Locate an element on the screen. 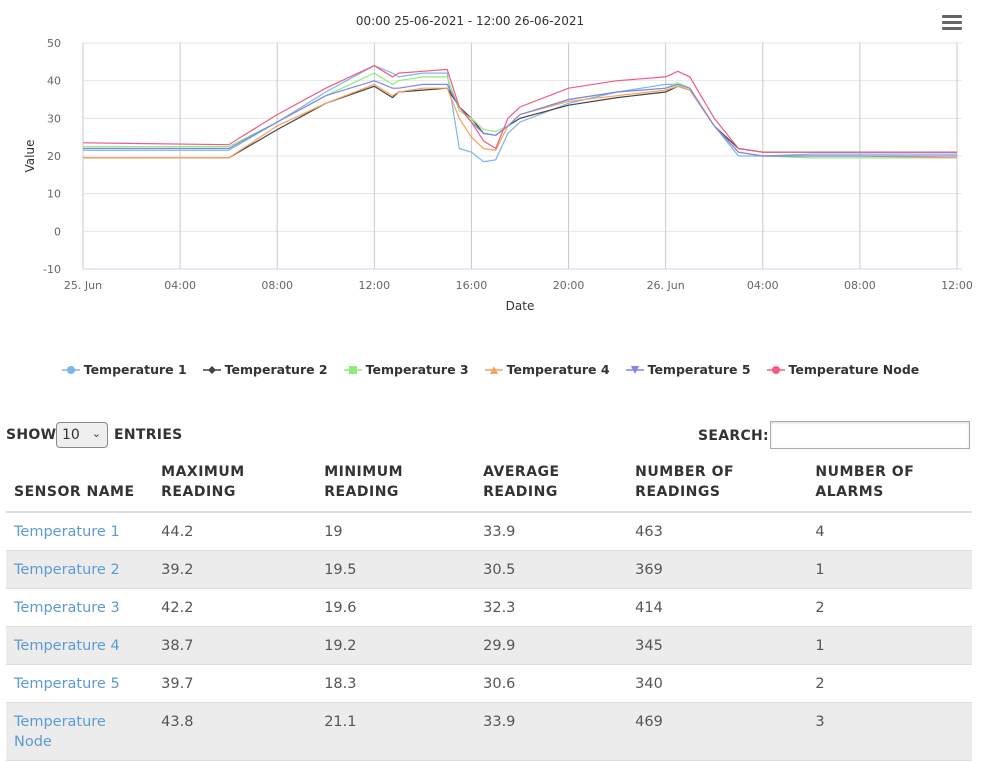  search-label: SEARCH: is located at coordinates (733, 436).